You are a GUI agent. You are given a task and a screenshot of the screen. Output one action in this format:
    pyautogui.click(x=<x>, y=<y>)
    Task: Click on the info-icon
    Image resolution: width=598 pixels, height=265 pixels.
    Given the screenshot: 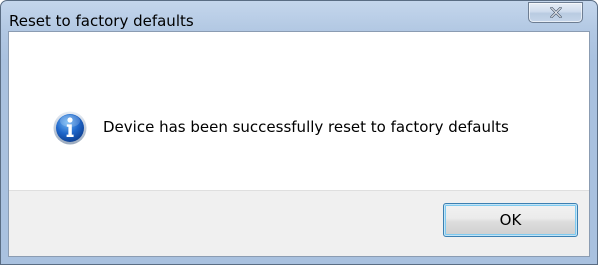 What is the action you would take?
    pyautogui.click(x=70, y=128)
    